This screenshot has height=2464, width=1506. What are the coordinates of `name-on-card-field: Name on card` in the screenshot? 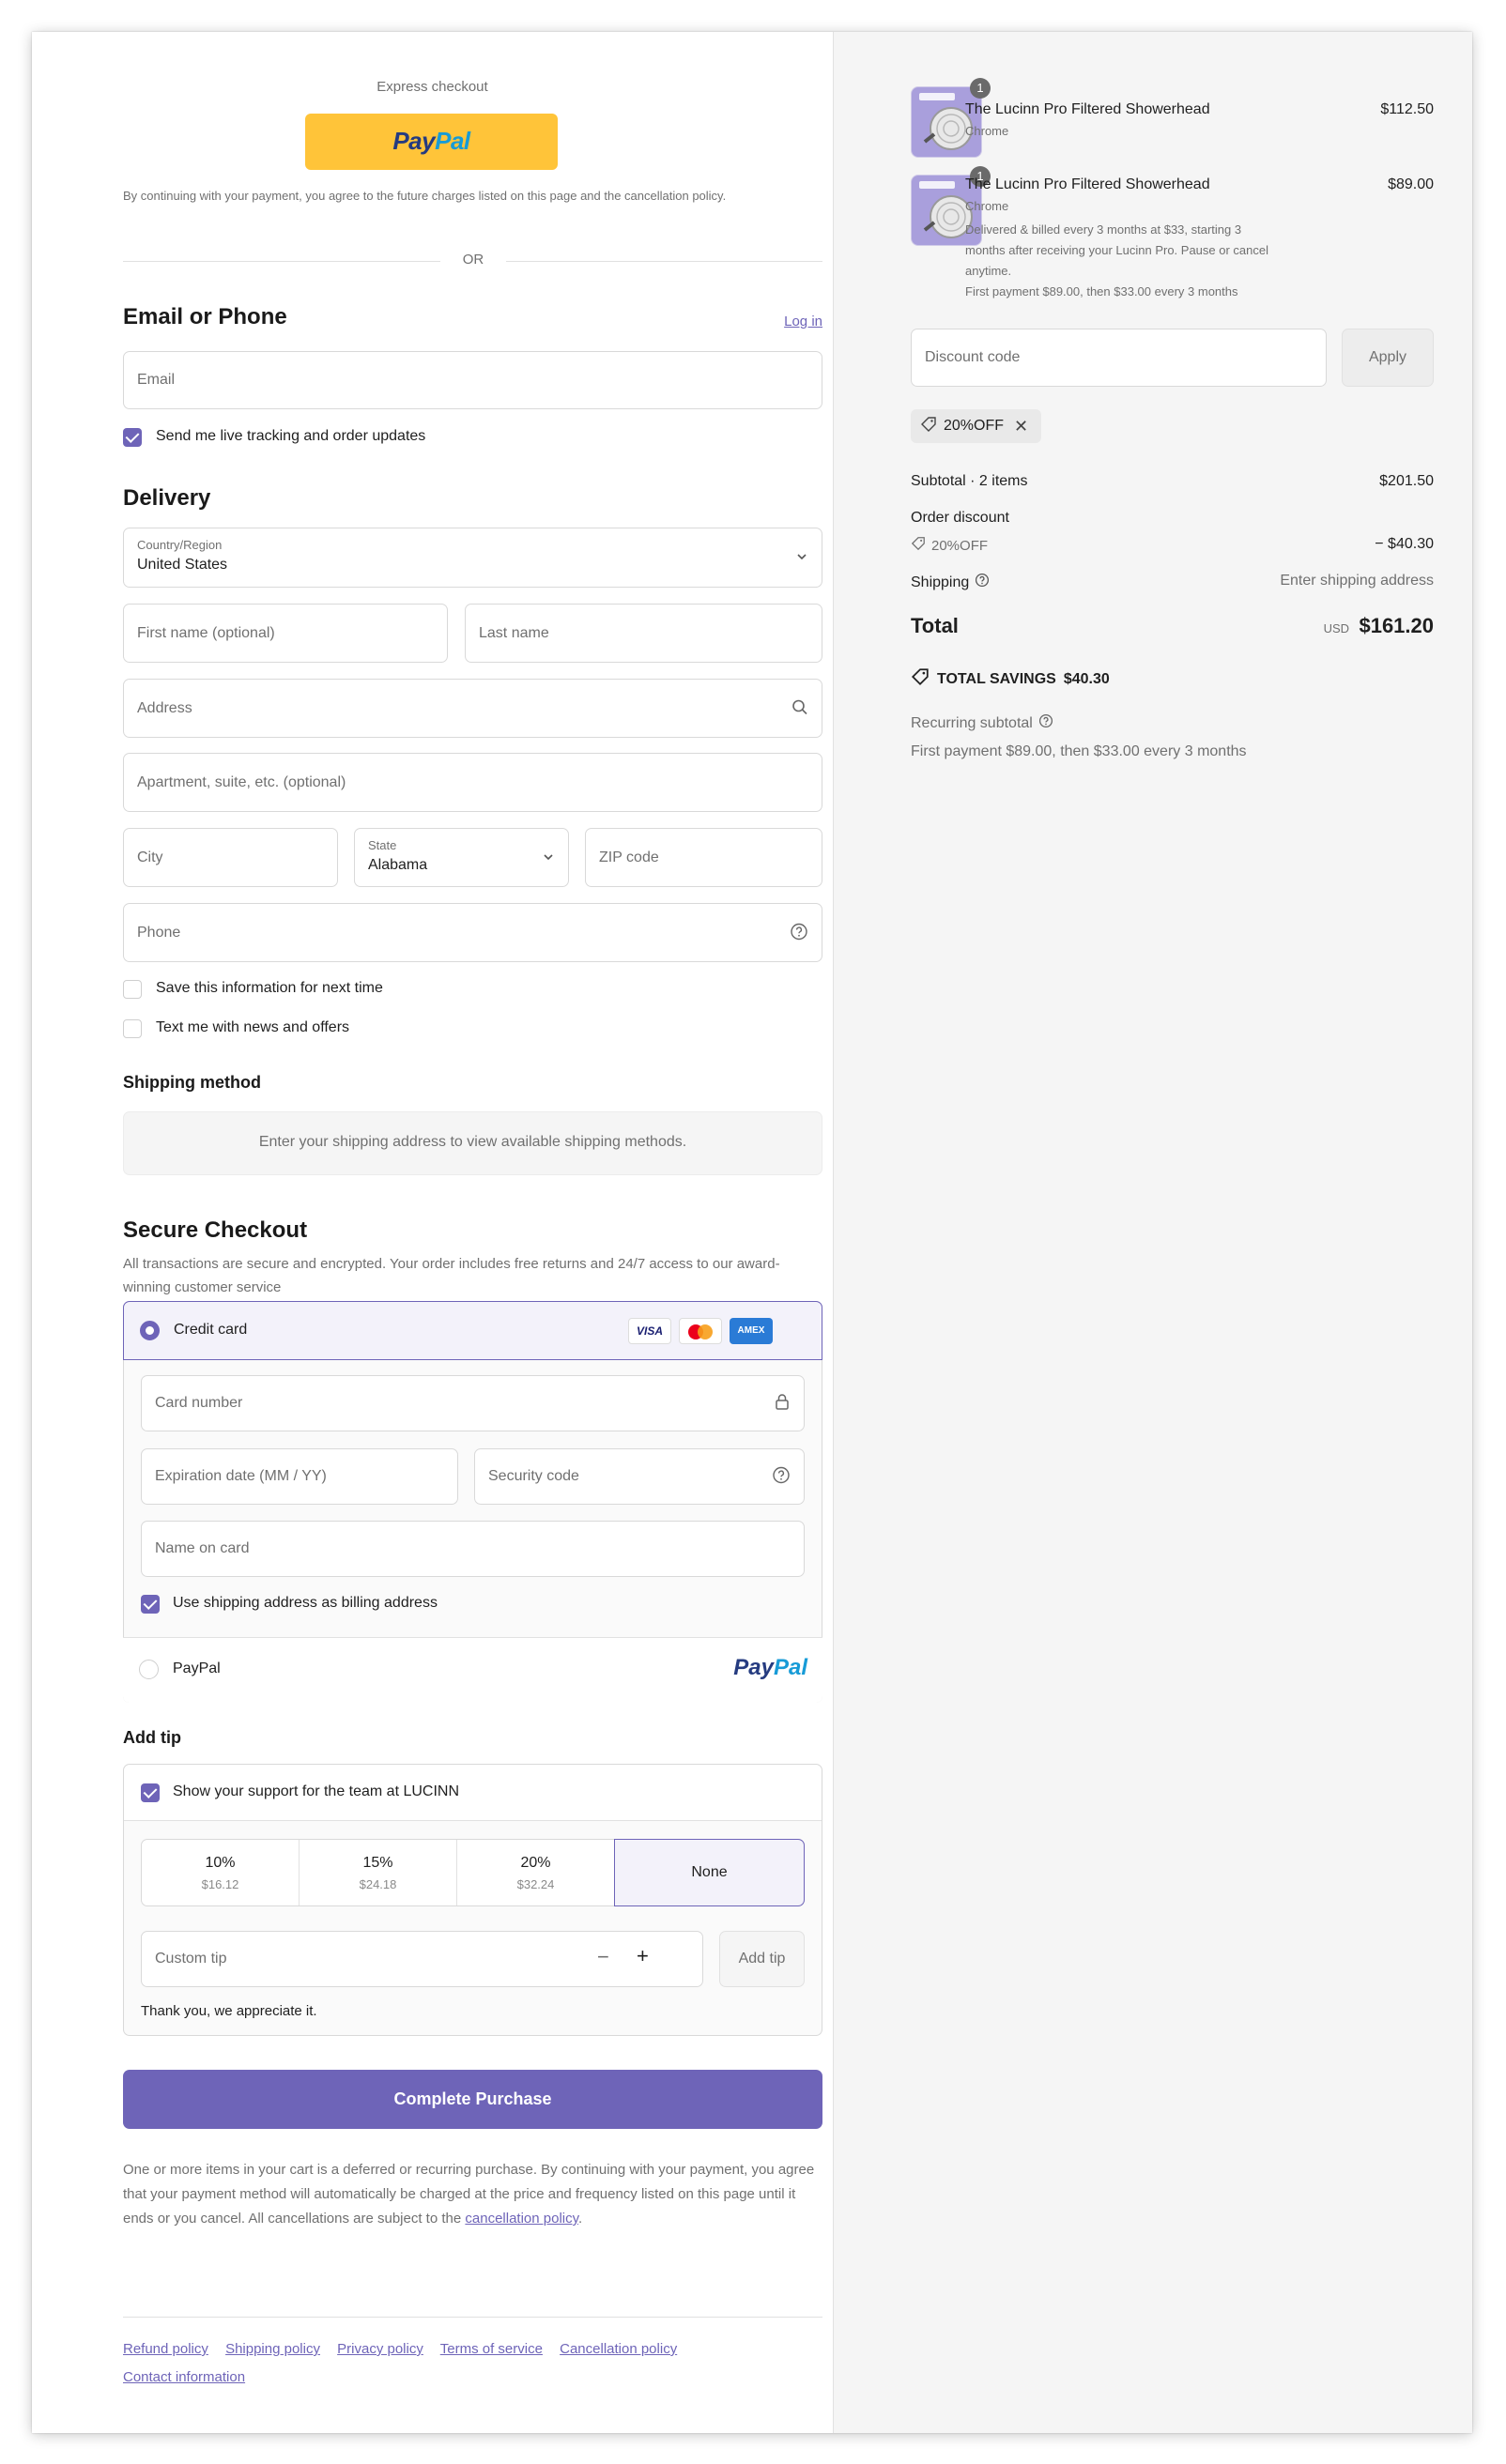 It's located at (473, 1549).